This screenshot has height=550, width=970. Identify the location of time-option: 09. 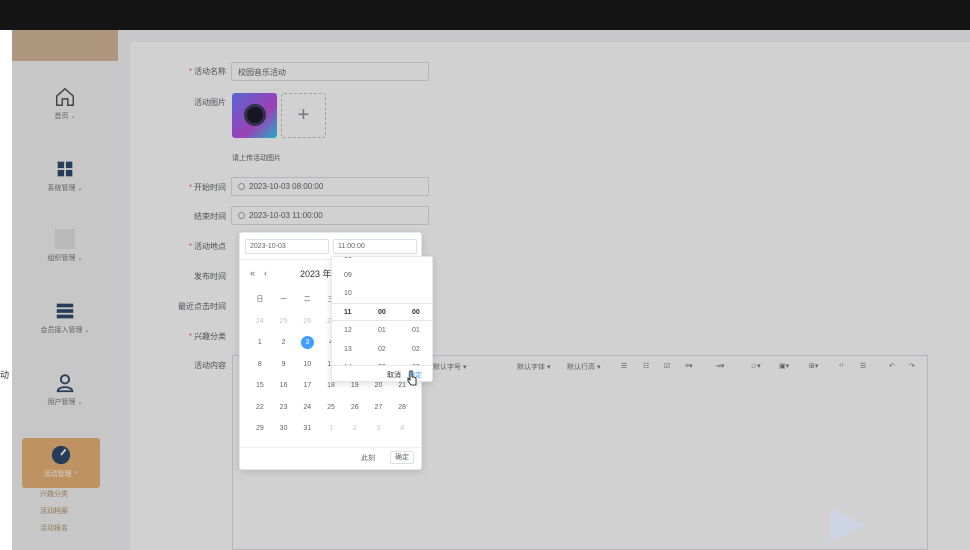
(360, 276).